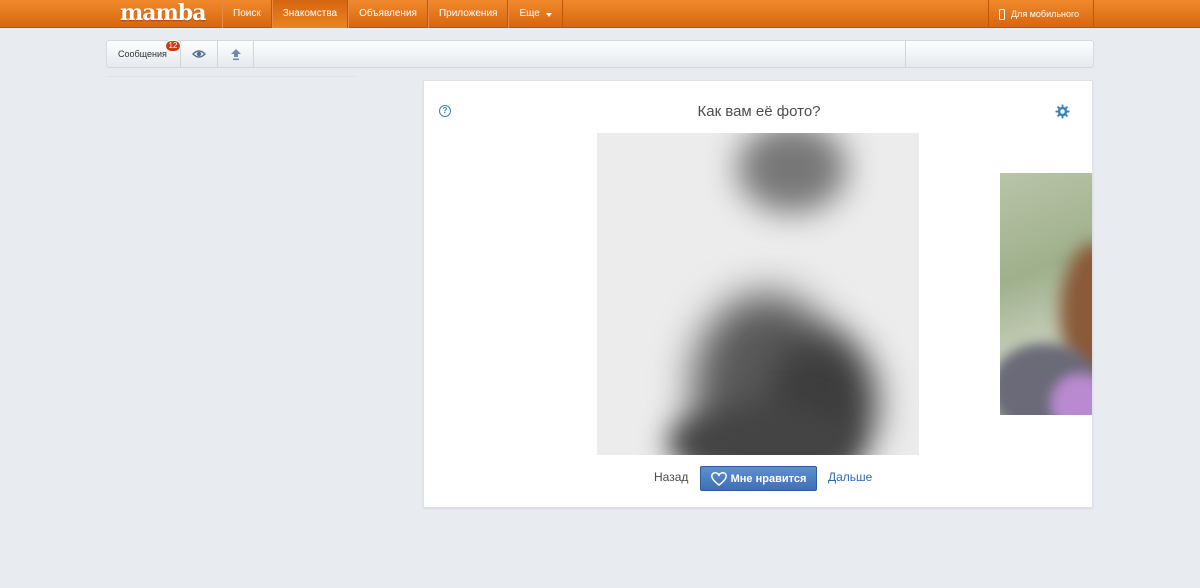 This screenshot has width=1200, height=588. Describe the element at coordinates (529, 13) in the screenshot. I see `nav-more-label: Еще` at that location.